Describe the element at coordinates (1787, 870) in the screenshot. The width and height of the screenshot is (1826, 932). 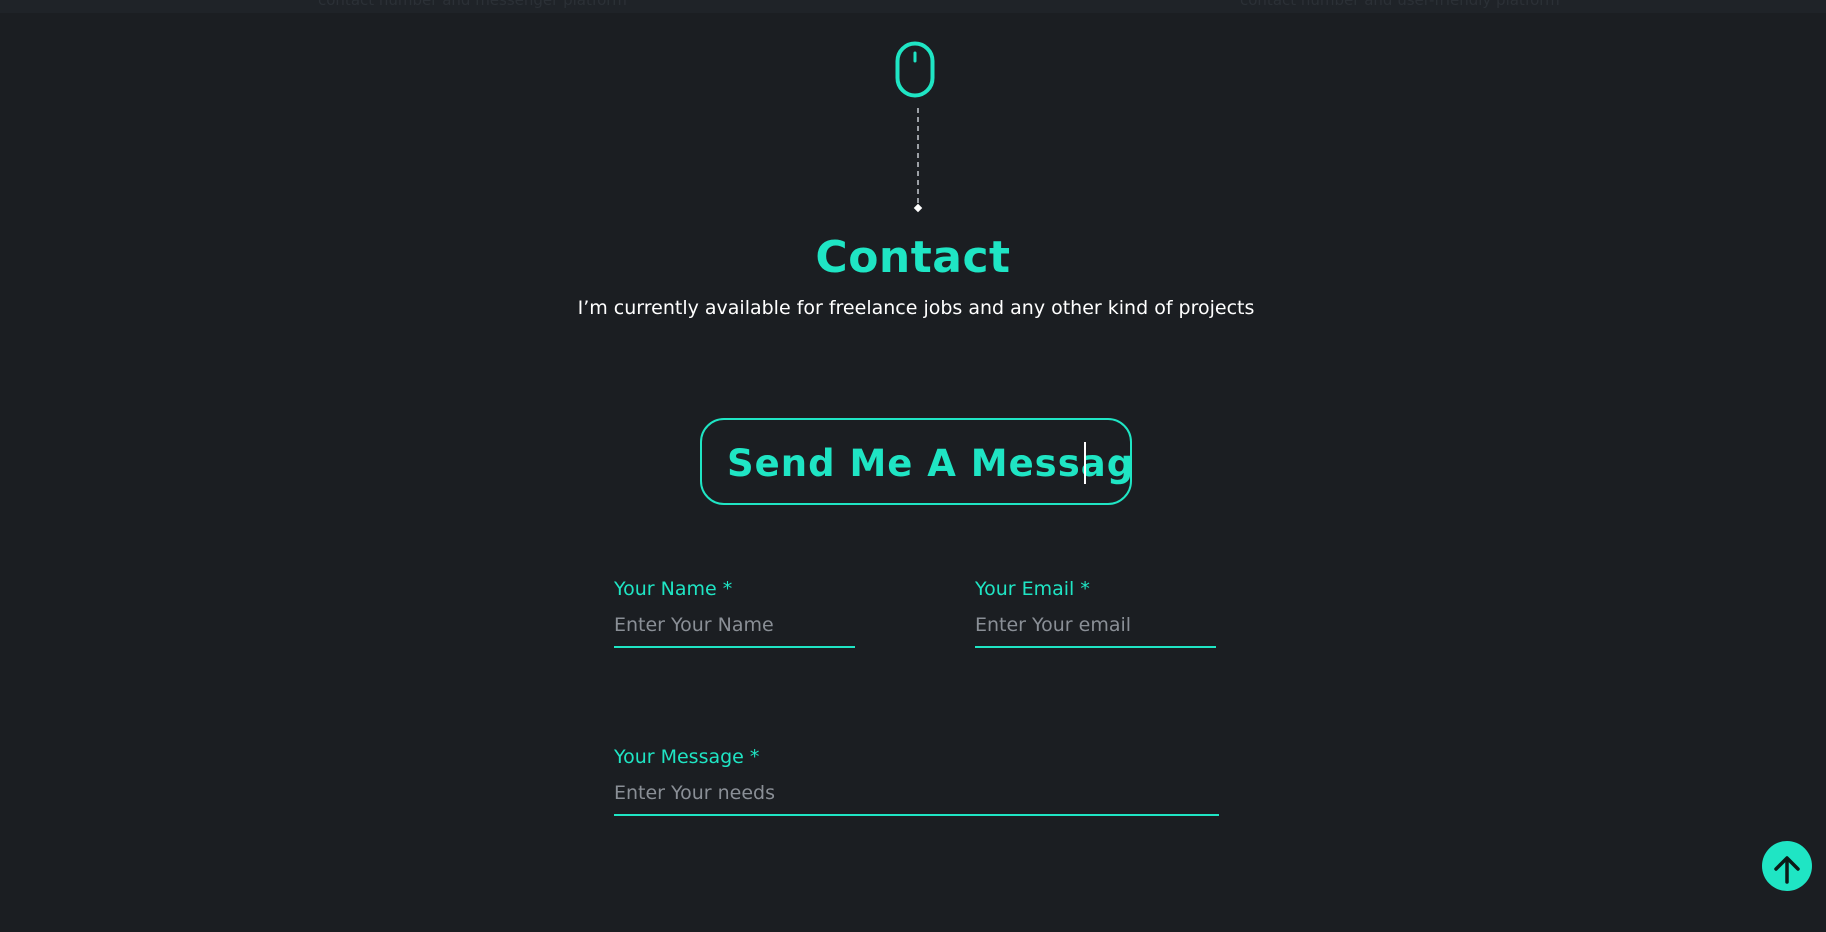
I see `arrow-up-icon` at that location.